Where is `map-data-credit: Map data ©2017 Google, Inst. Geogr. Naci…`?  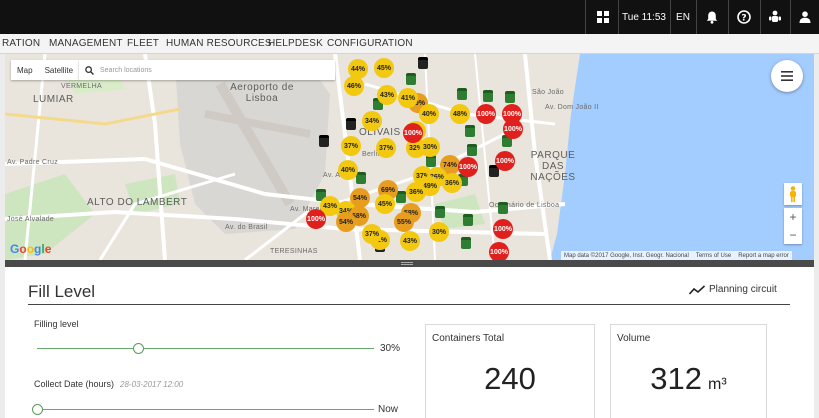 map-data-credit: Map data ©2017 Google, Inst. Geogr. Naci… is located at coordinates (626, 255).